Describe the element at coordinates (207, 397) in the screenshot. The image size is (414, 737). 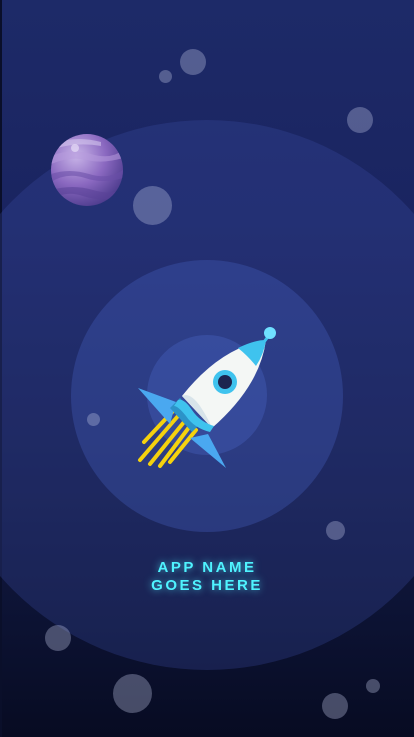
I see `rocket-icon` at that location.